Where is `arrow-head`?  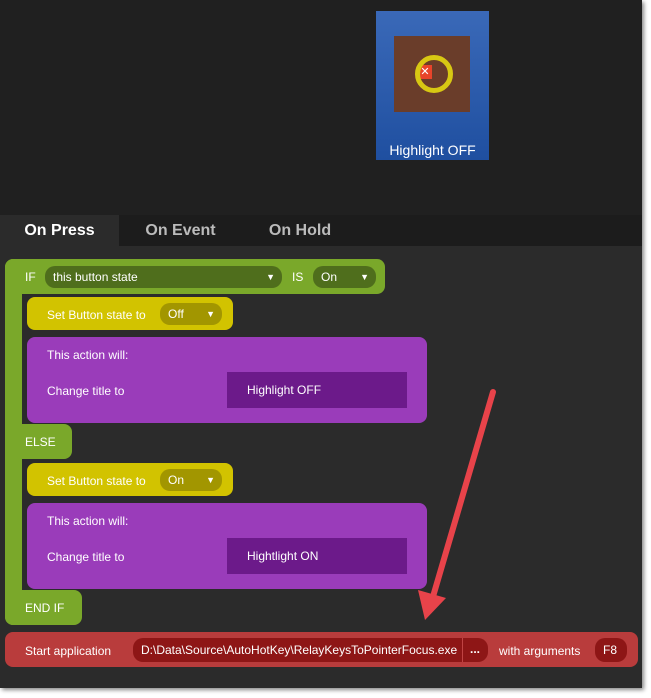 arrow-head is located at coordinates (432, 605).